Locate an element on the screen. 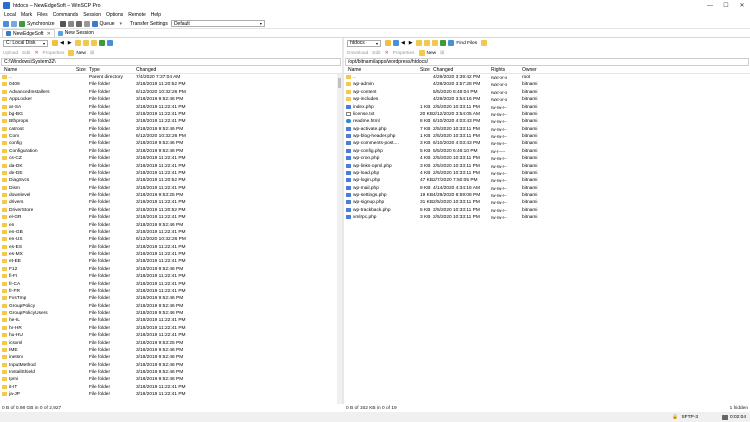 This screenshot has height=422, width=750. new-tab-icon is located at coordinates (6, 23).